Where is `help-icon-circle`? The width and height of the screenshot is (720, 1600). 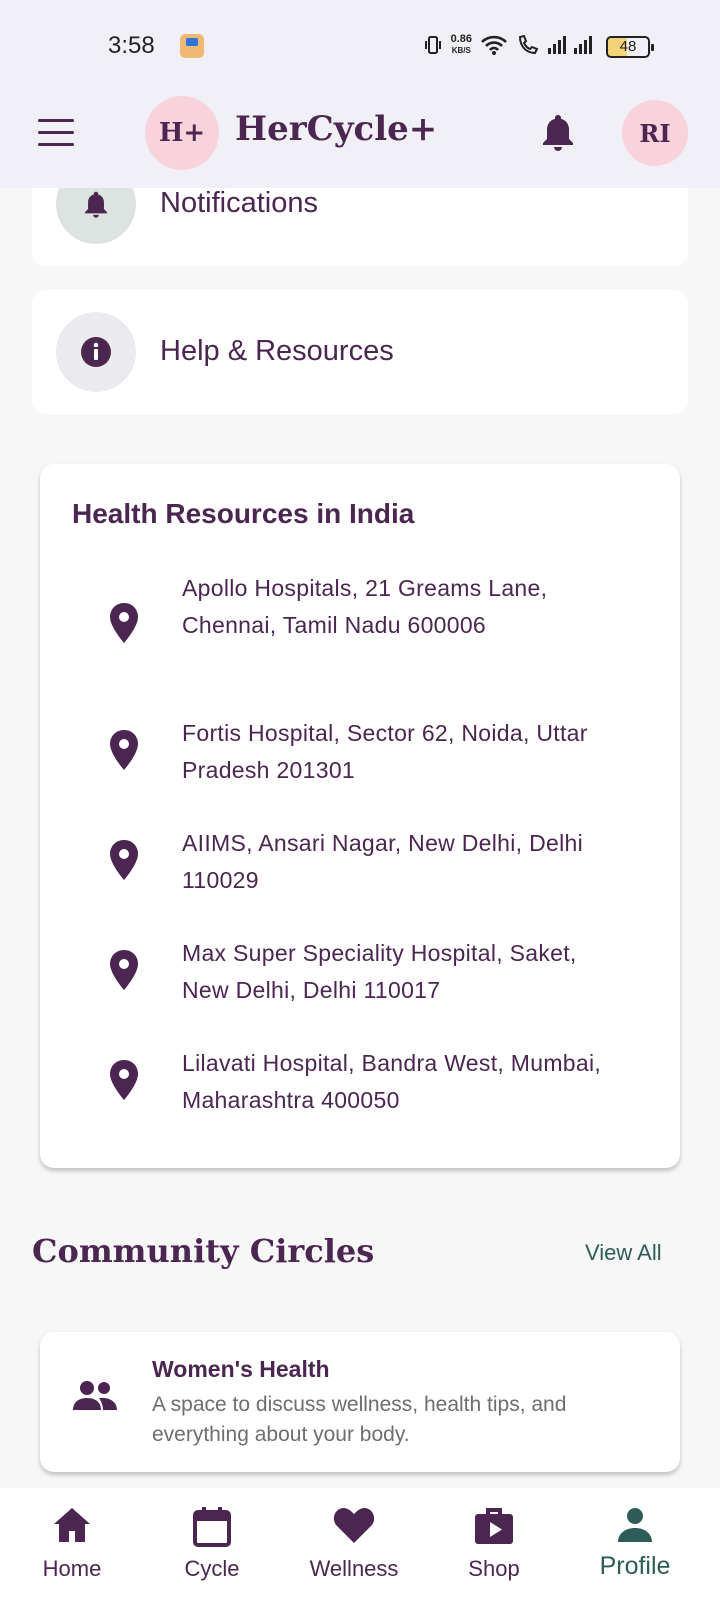 help-icon-circle is located at coordinates (96, 352).